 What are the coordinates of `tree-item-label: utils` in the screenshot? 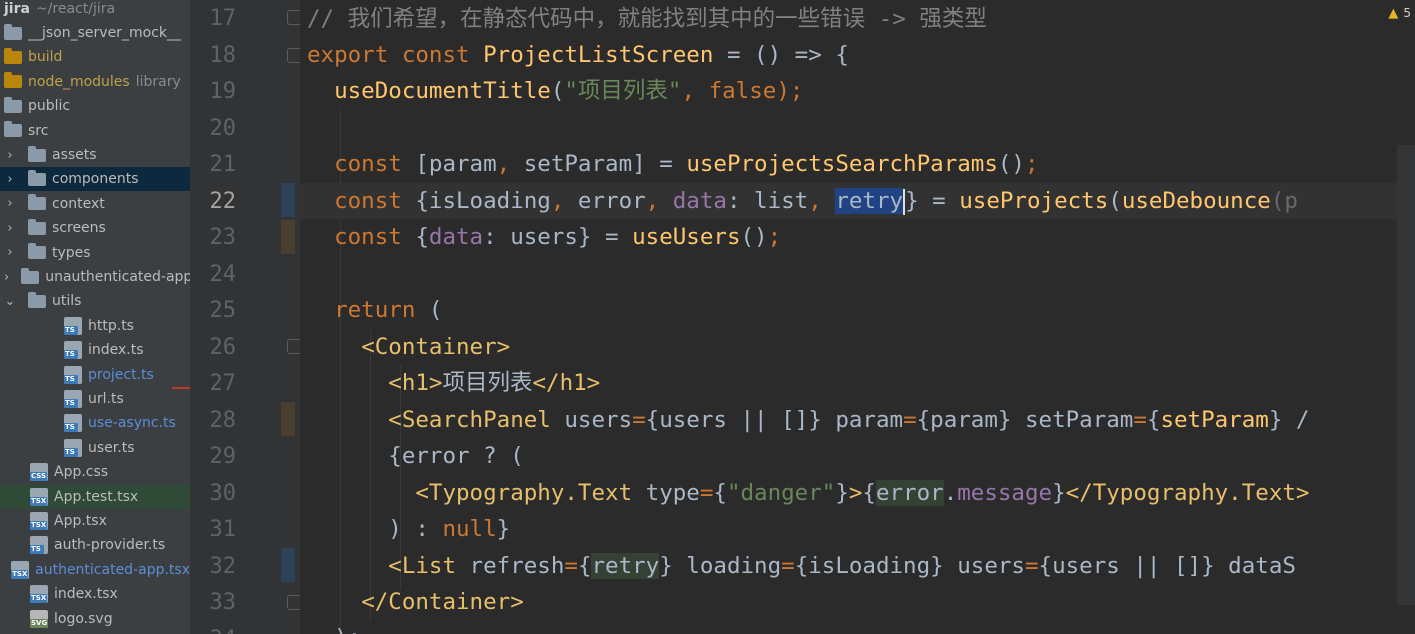 It's located at (67, 301).